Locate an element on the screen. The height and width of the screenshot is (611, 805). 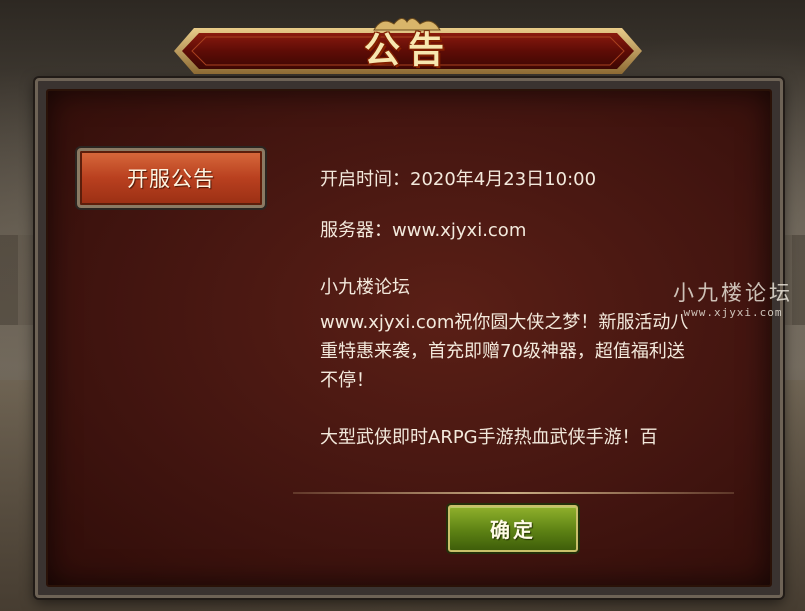
confirm-label: 确定 is located at coordinates (513, 530).